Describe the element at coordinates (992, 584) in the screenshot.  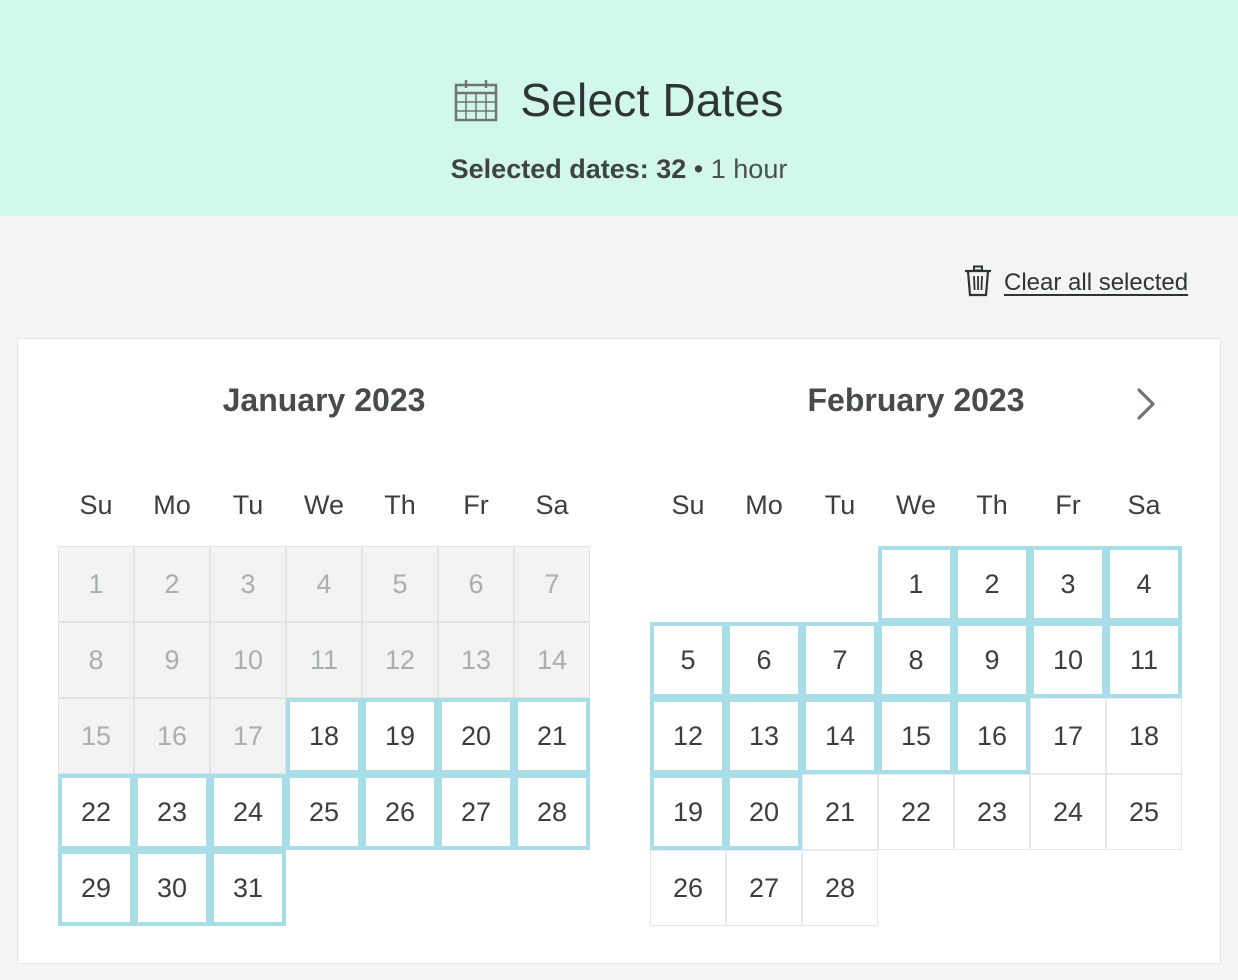
I see `day-february-2: 2` at that location.